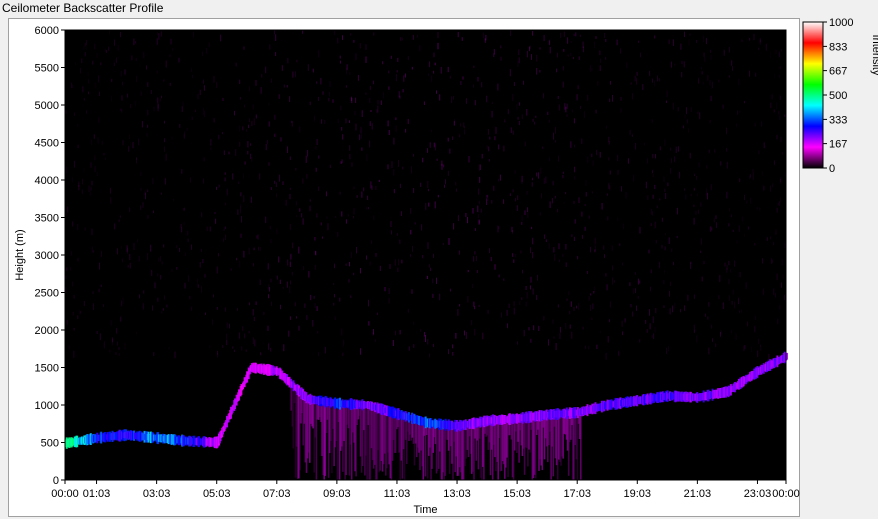 The image size is (878, 519). I want to click on y-tick-label: 6000, so click(47, 31).